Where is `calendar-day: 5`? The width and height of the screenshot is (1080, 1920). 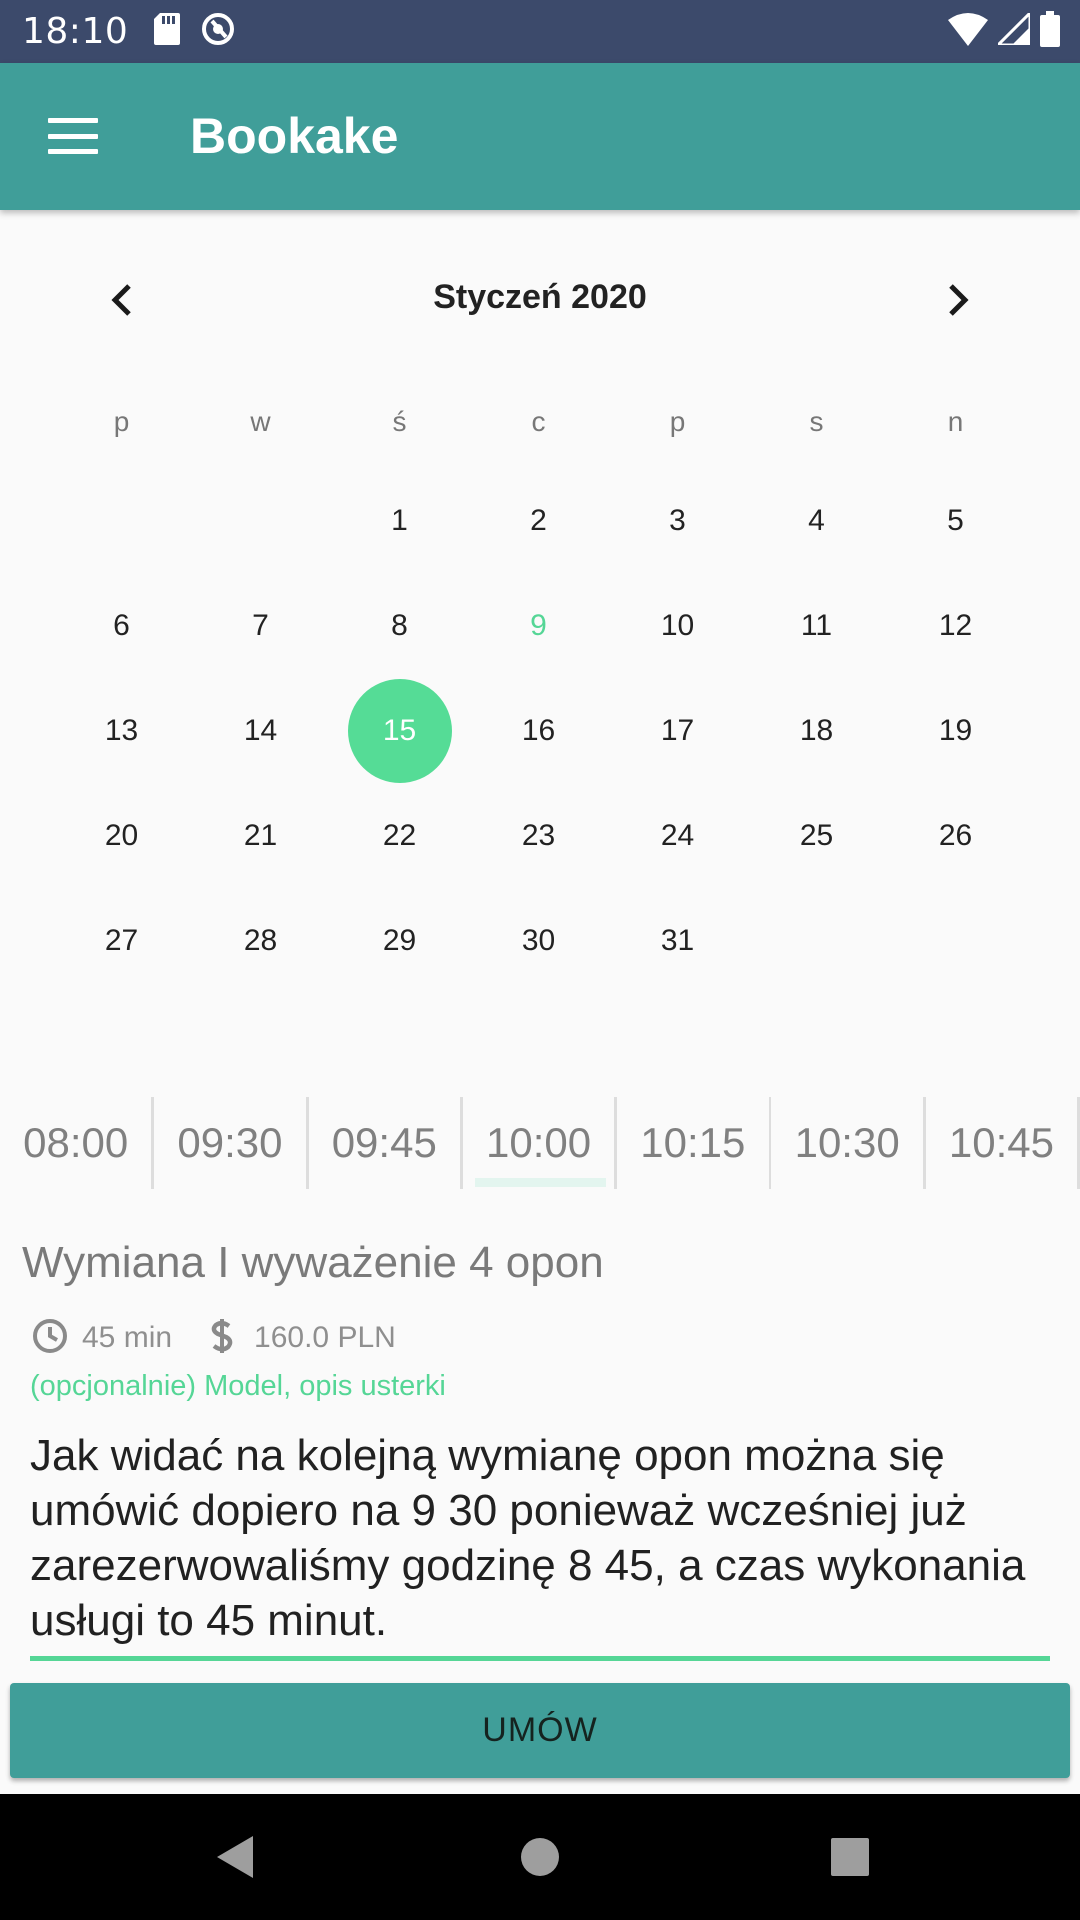
calendar-day: 5 is located at coordinates (955, 520).